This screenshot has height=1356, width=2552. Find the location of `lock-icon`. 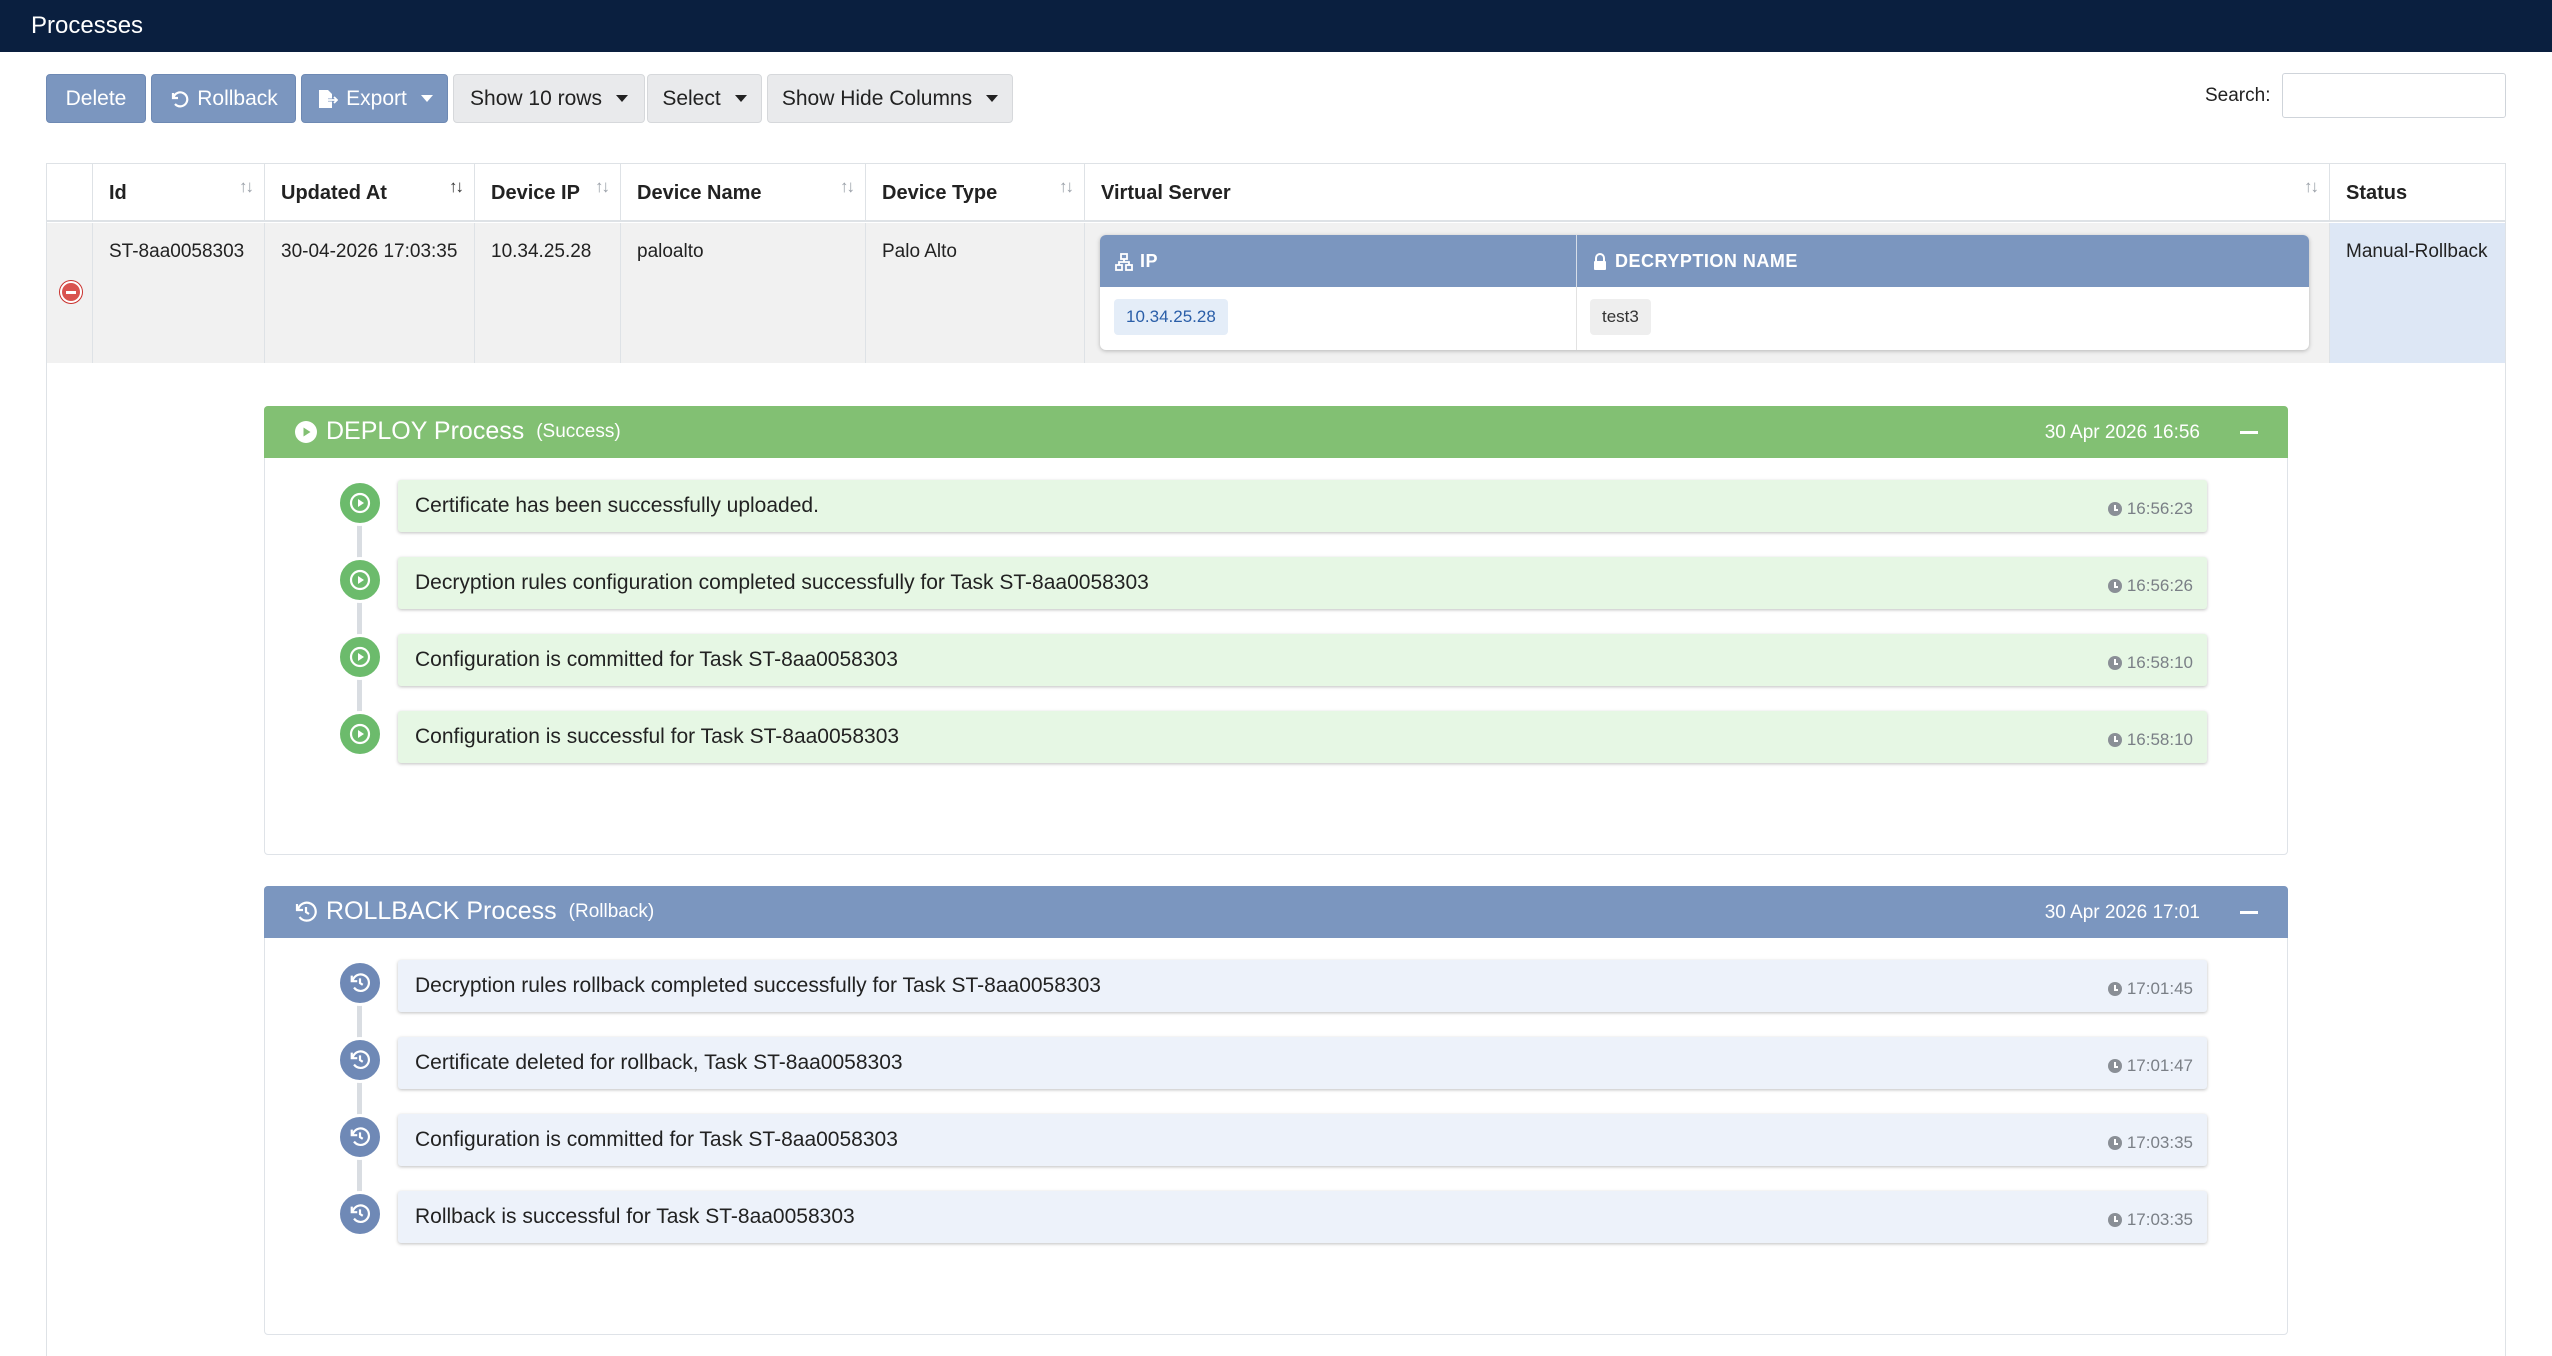

lock-icon is located at coordinates (1600, 261).